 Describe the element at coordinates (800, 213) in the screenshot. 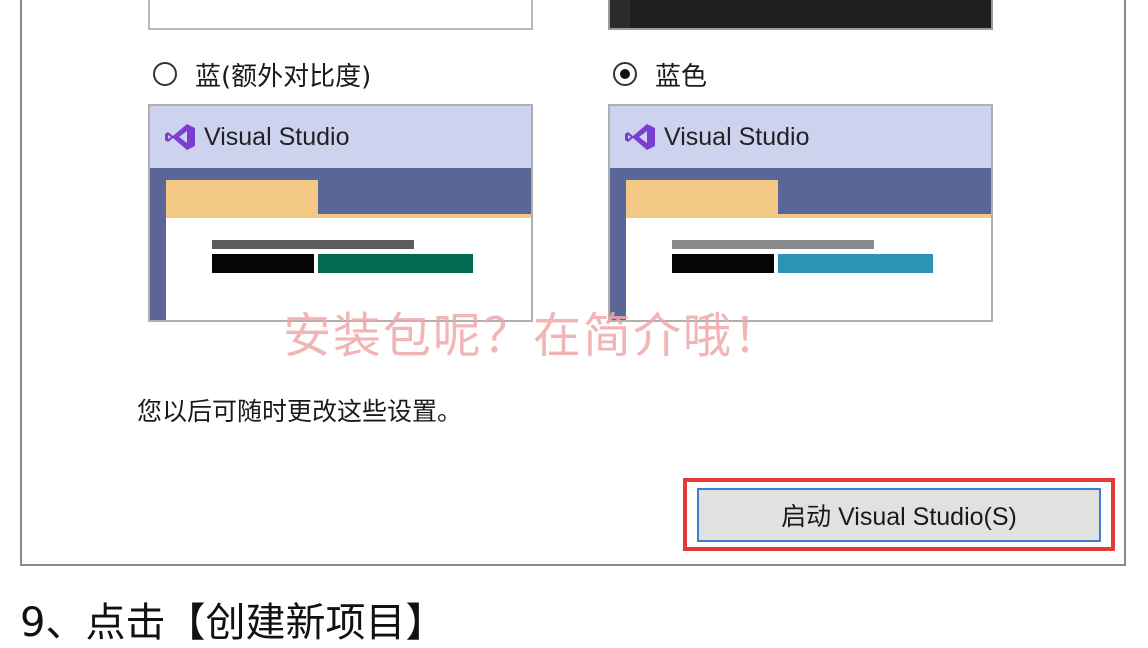

I see `theme-preview-blue: Visual Studio` at that location.